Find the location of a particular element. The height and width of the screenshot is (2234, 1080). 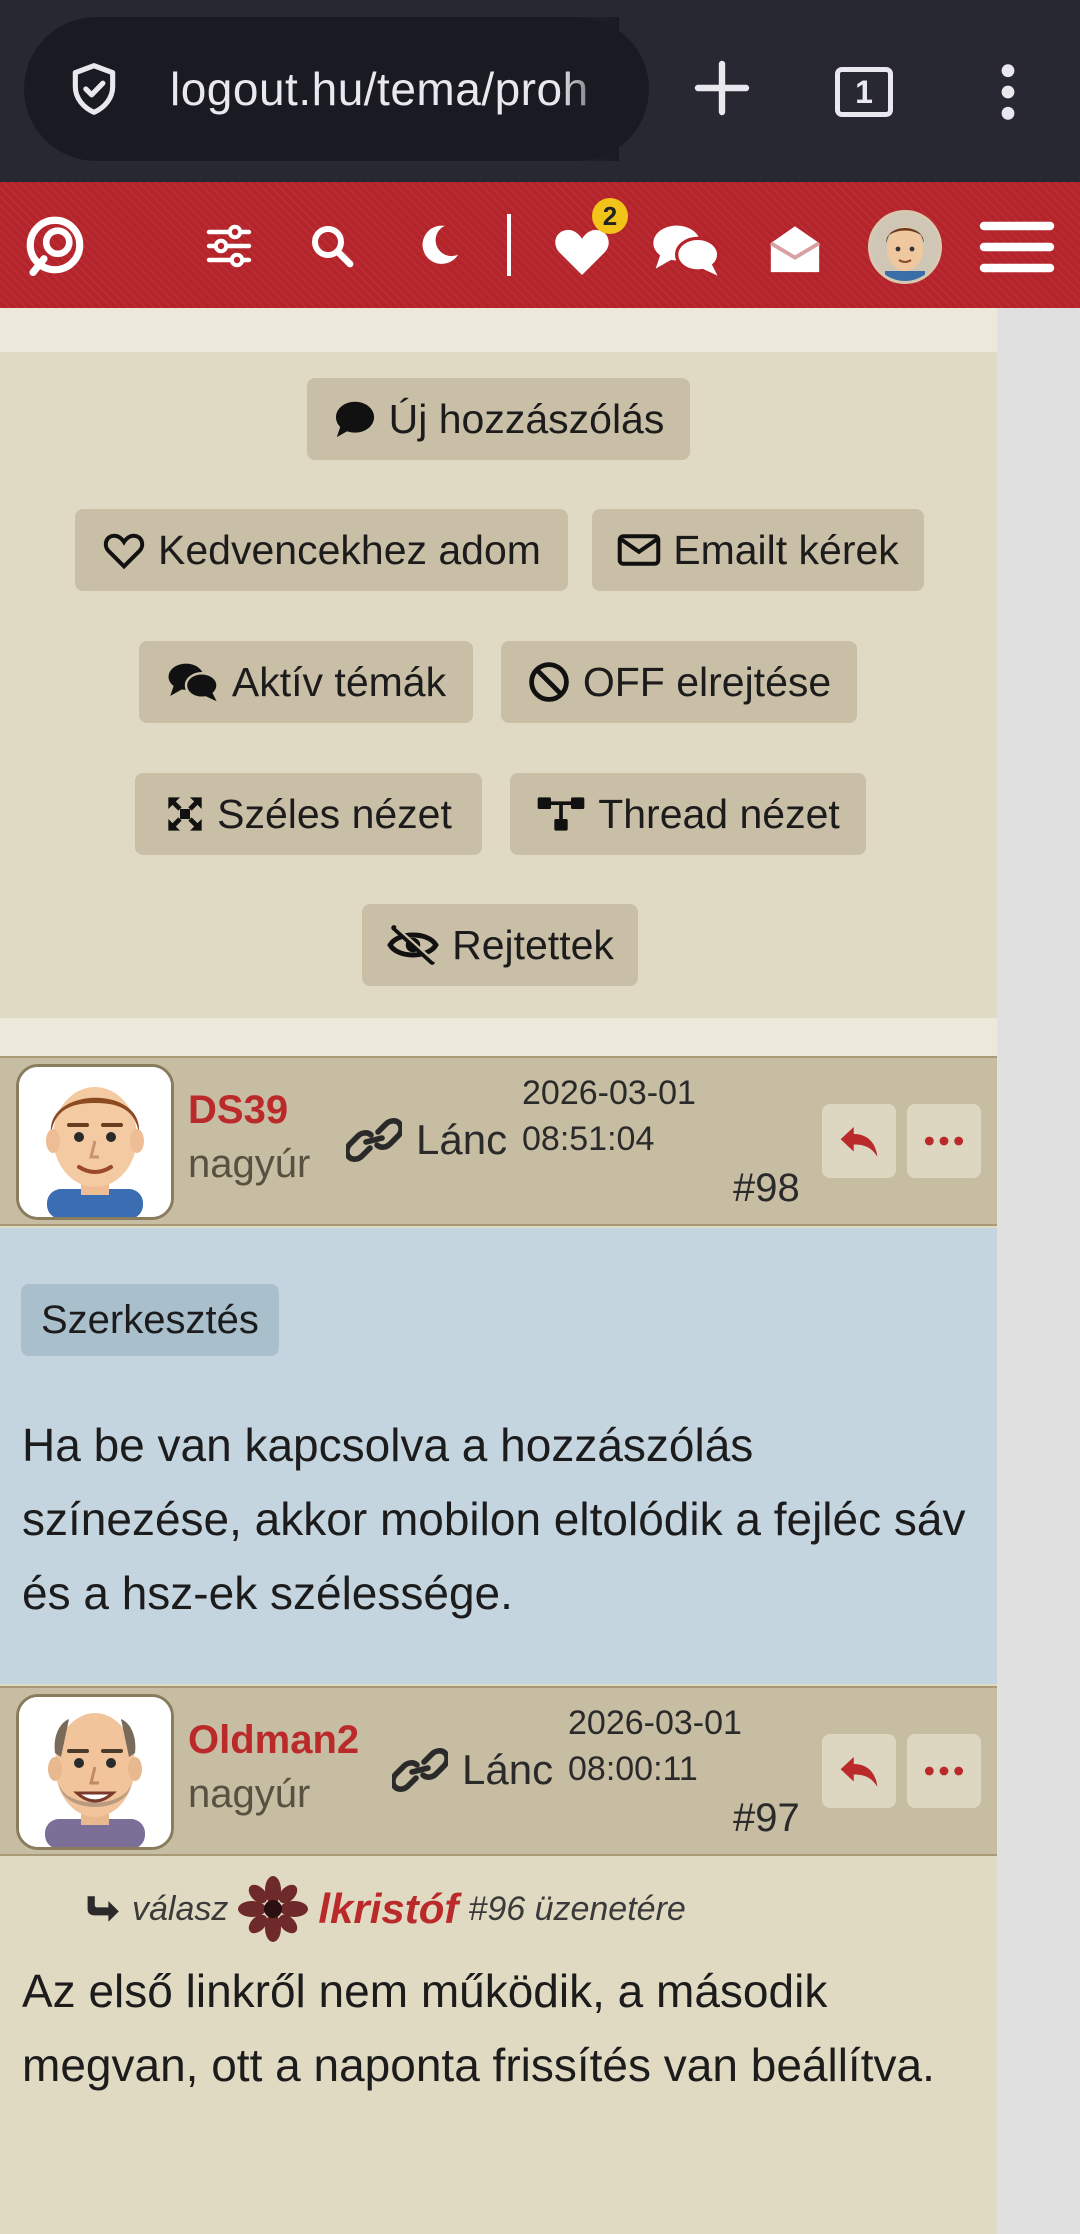

shield-check-icon is located at coordinates (94, 89).